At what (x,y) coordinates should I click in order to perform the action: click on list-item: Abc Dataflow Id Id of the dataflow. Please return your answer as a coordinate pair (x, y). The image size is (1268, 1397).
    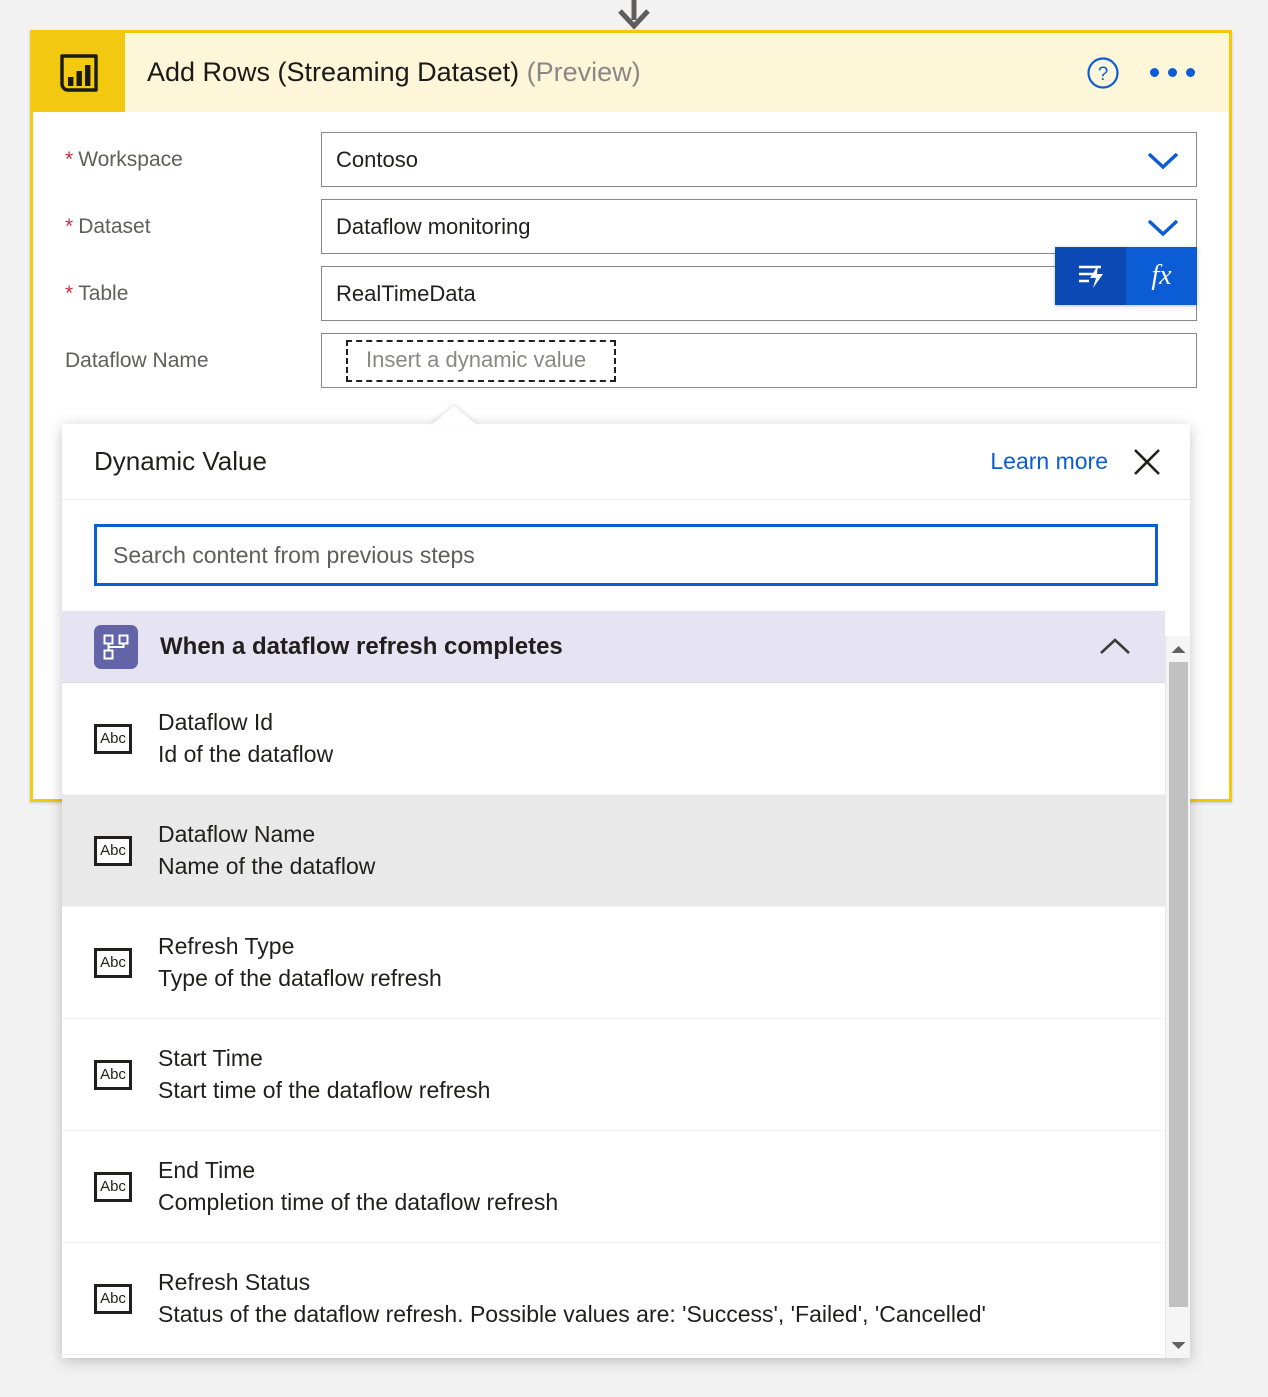
    Looking at the image, I should click on (613, 739).